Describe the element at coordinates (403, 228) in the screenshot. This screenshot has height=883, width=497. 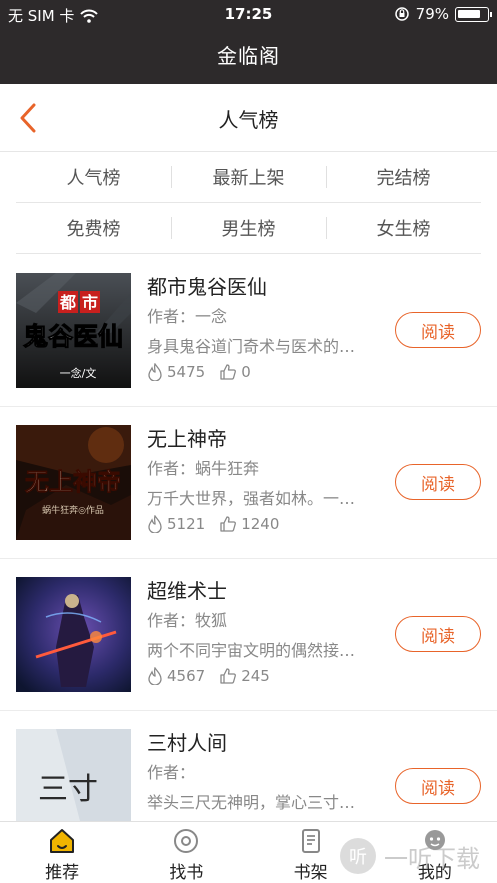
I see `tab-female: 女生榜` at that location.